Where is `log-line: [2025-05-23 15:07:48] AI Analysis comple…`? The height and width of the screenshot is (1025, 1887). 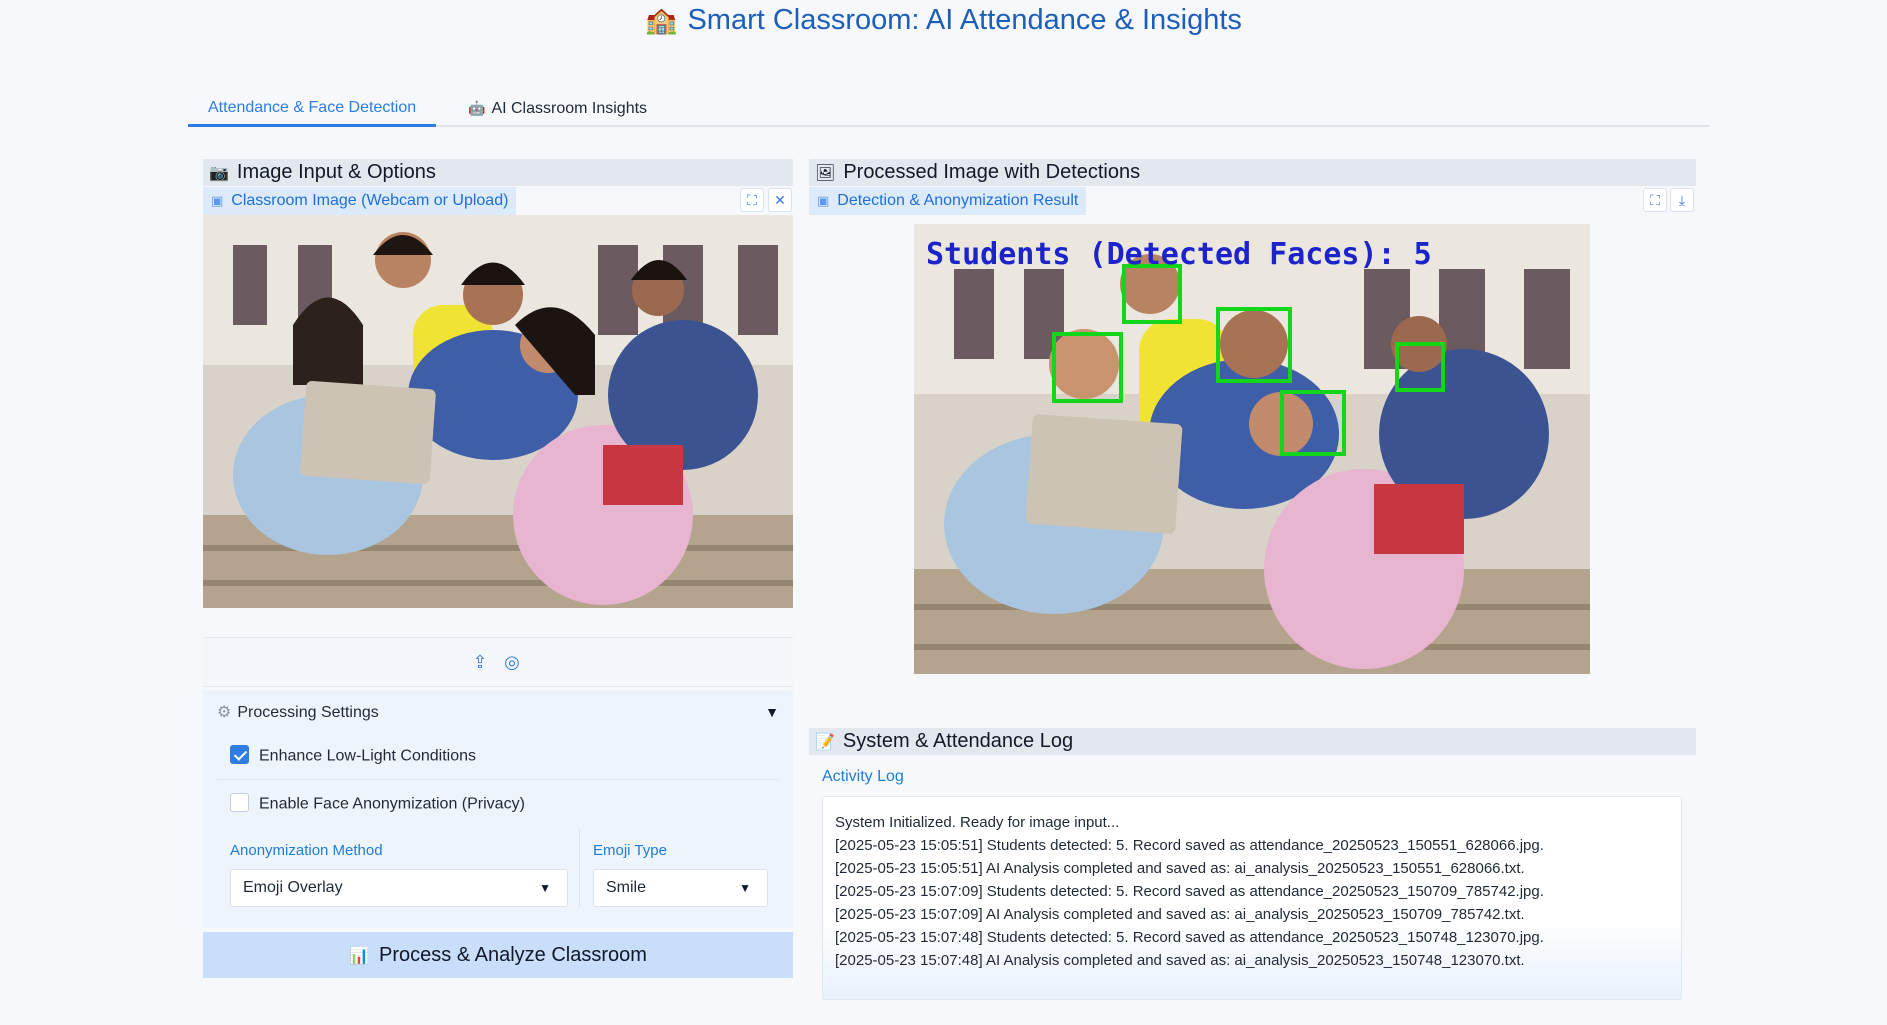 log-line: [2025-05-23 15:07:48] AI Analysis comple… is located at coordinates (1180, 960).